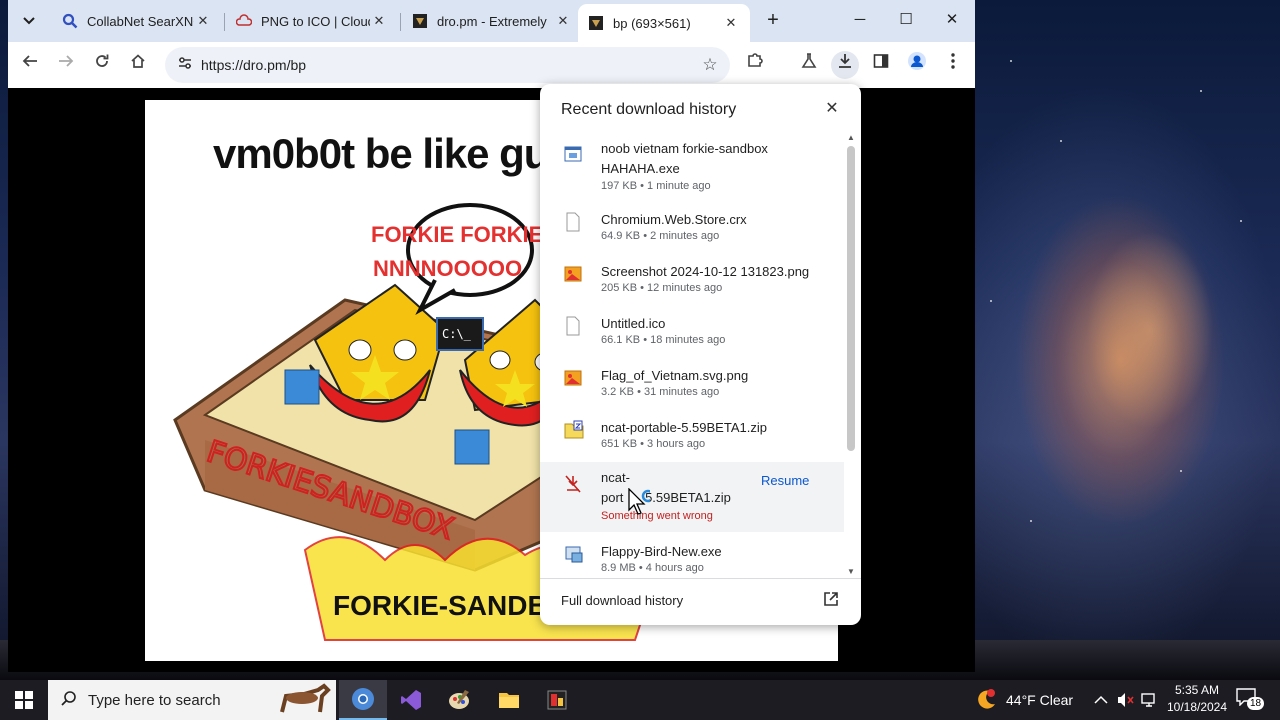 This screenshot has width=1280, height=720. I want to click on download-item: Flappy-Bird-New.exe 8.9 MB • 4 hours ago, so click(692, 557).